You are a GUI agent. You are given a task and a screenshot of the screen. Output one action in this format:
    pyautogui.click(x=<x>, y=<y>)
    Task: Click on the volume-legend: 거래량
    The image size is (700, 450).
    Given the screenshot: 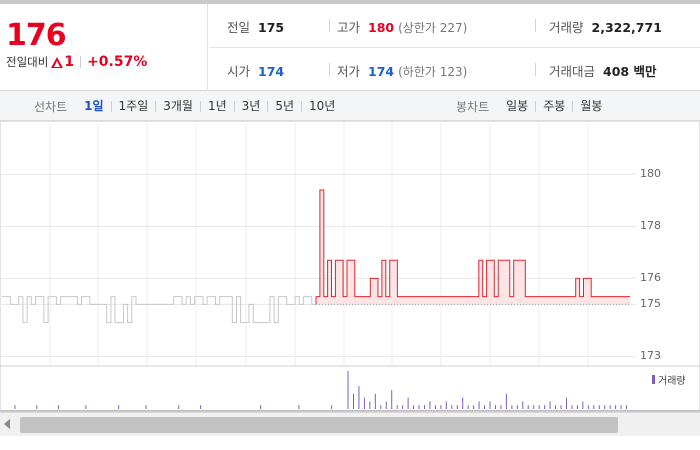 What is the action you would take?
    pyautogui.click(x=669, y=379)
    